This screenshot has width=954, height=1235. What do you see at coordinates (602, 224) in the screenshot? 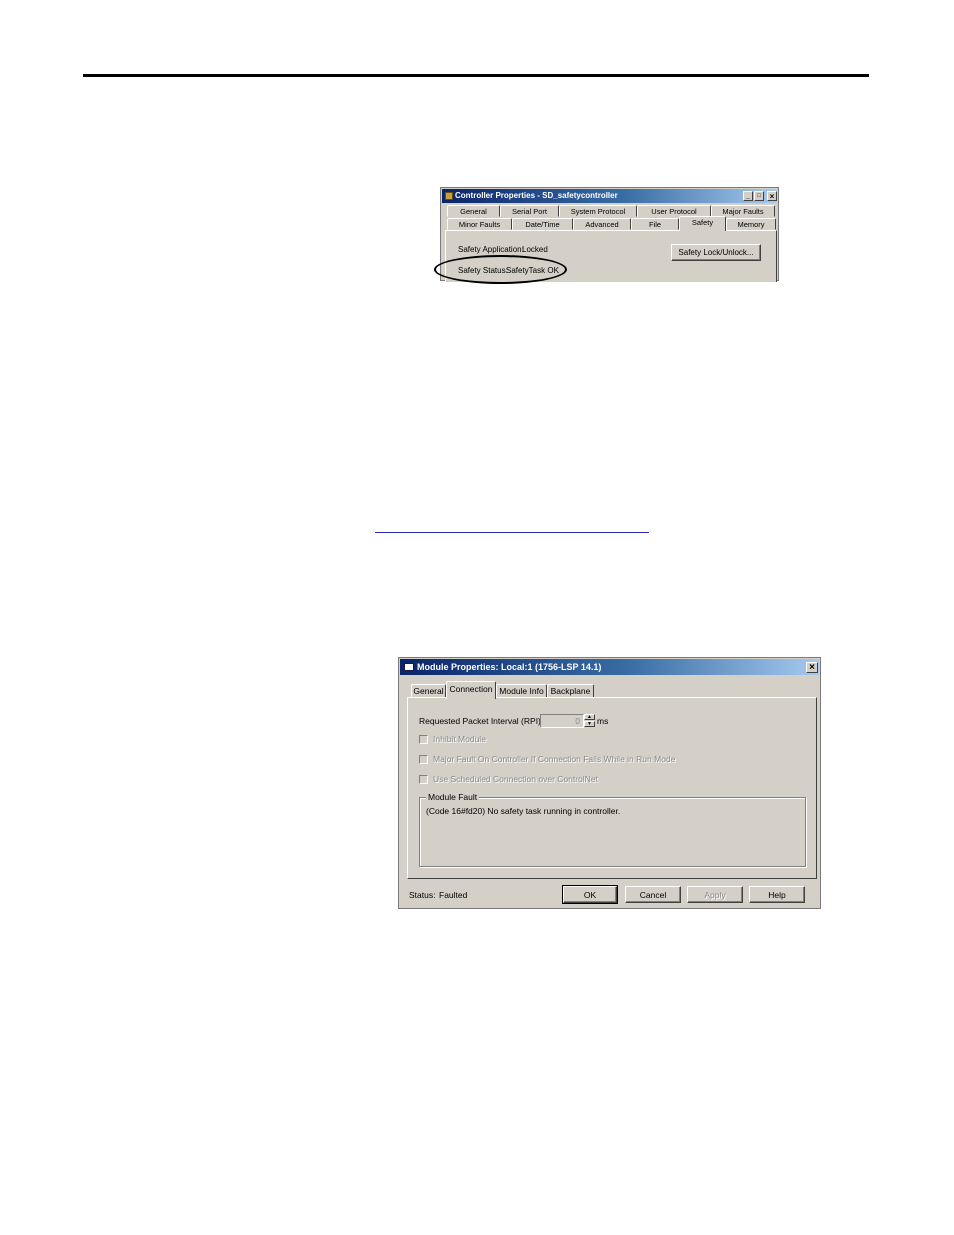
I see `tab-advanced: Advanced` at bounding box center [602, 224].